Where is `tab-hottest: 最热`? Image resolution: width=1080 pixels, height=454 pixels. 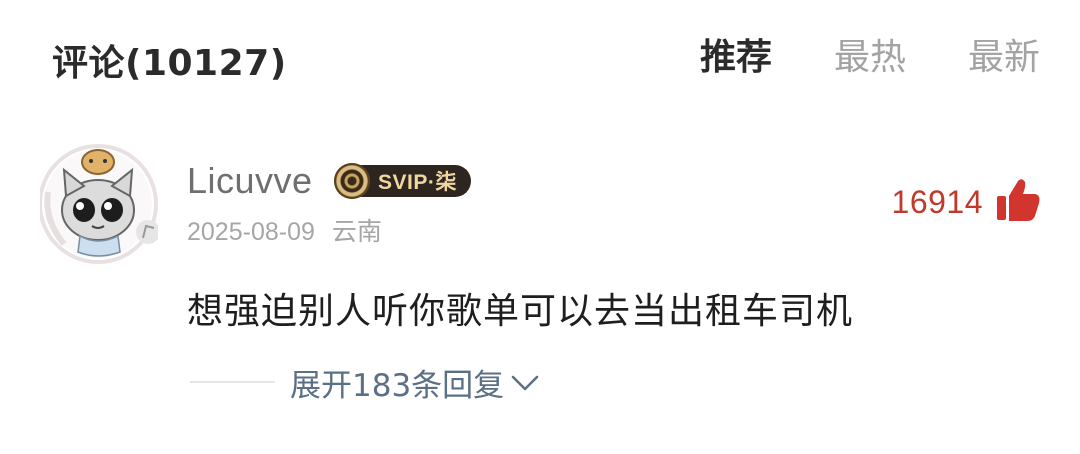 tab-hottest: 最热 is located at coordinates (870, 58).